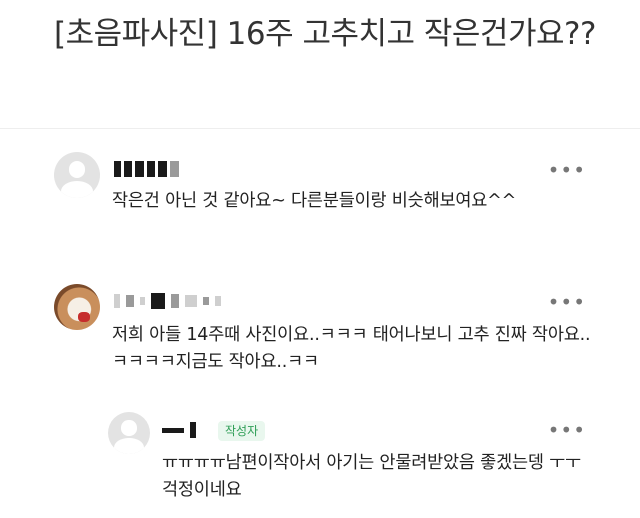 The image size is (640, 518). Describe the element at coordinates (371, 476) in the screenshot. I see `reply-text: ㅠㅠㅠㅠ남편이작아서 아기는 안물려받았음 좋겠는뎅 ㅜㅜ걱정이네요` at that location.